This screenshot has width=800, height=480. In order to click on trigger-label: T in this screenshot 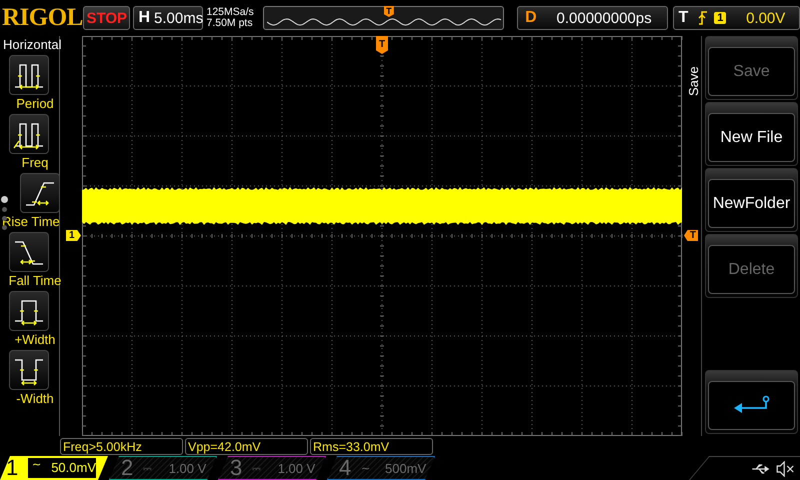, I will do `click(683, 18)`.